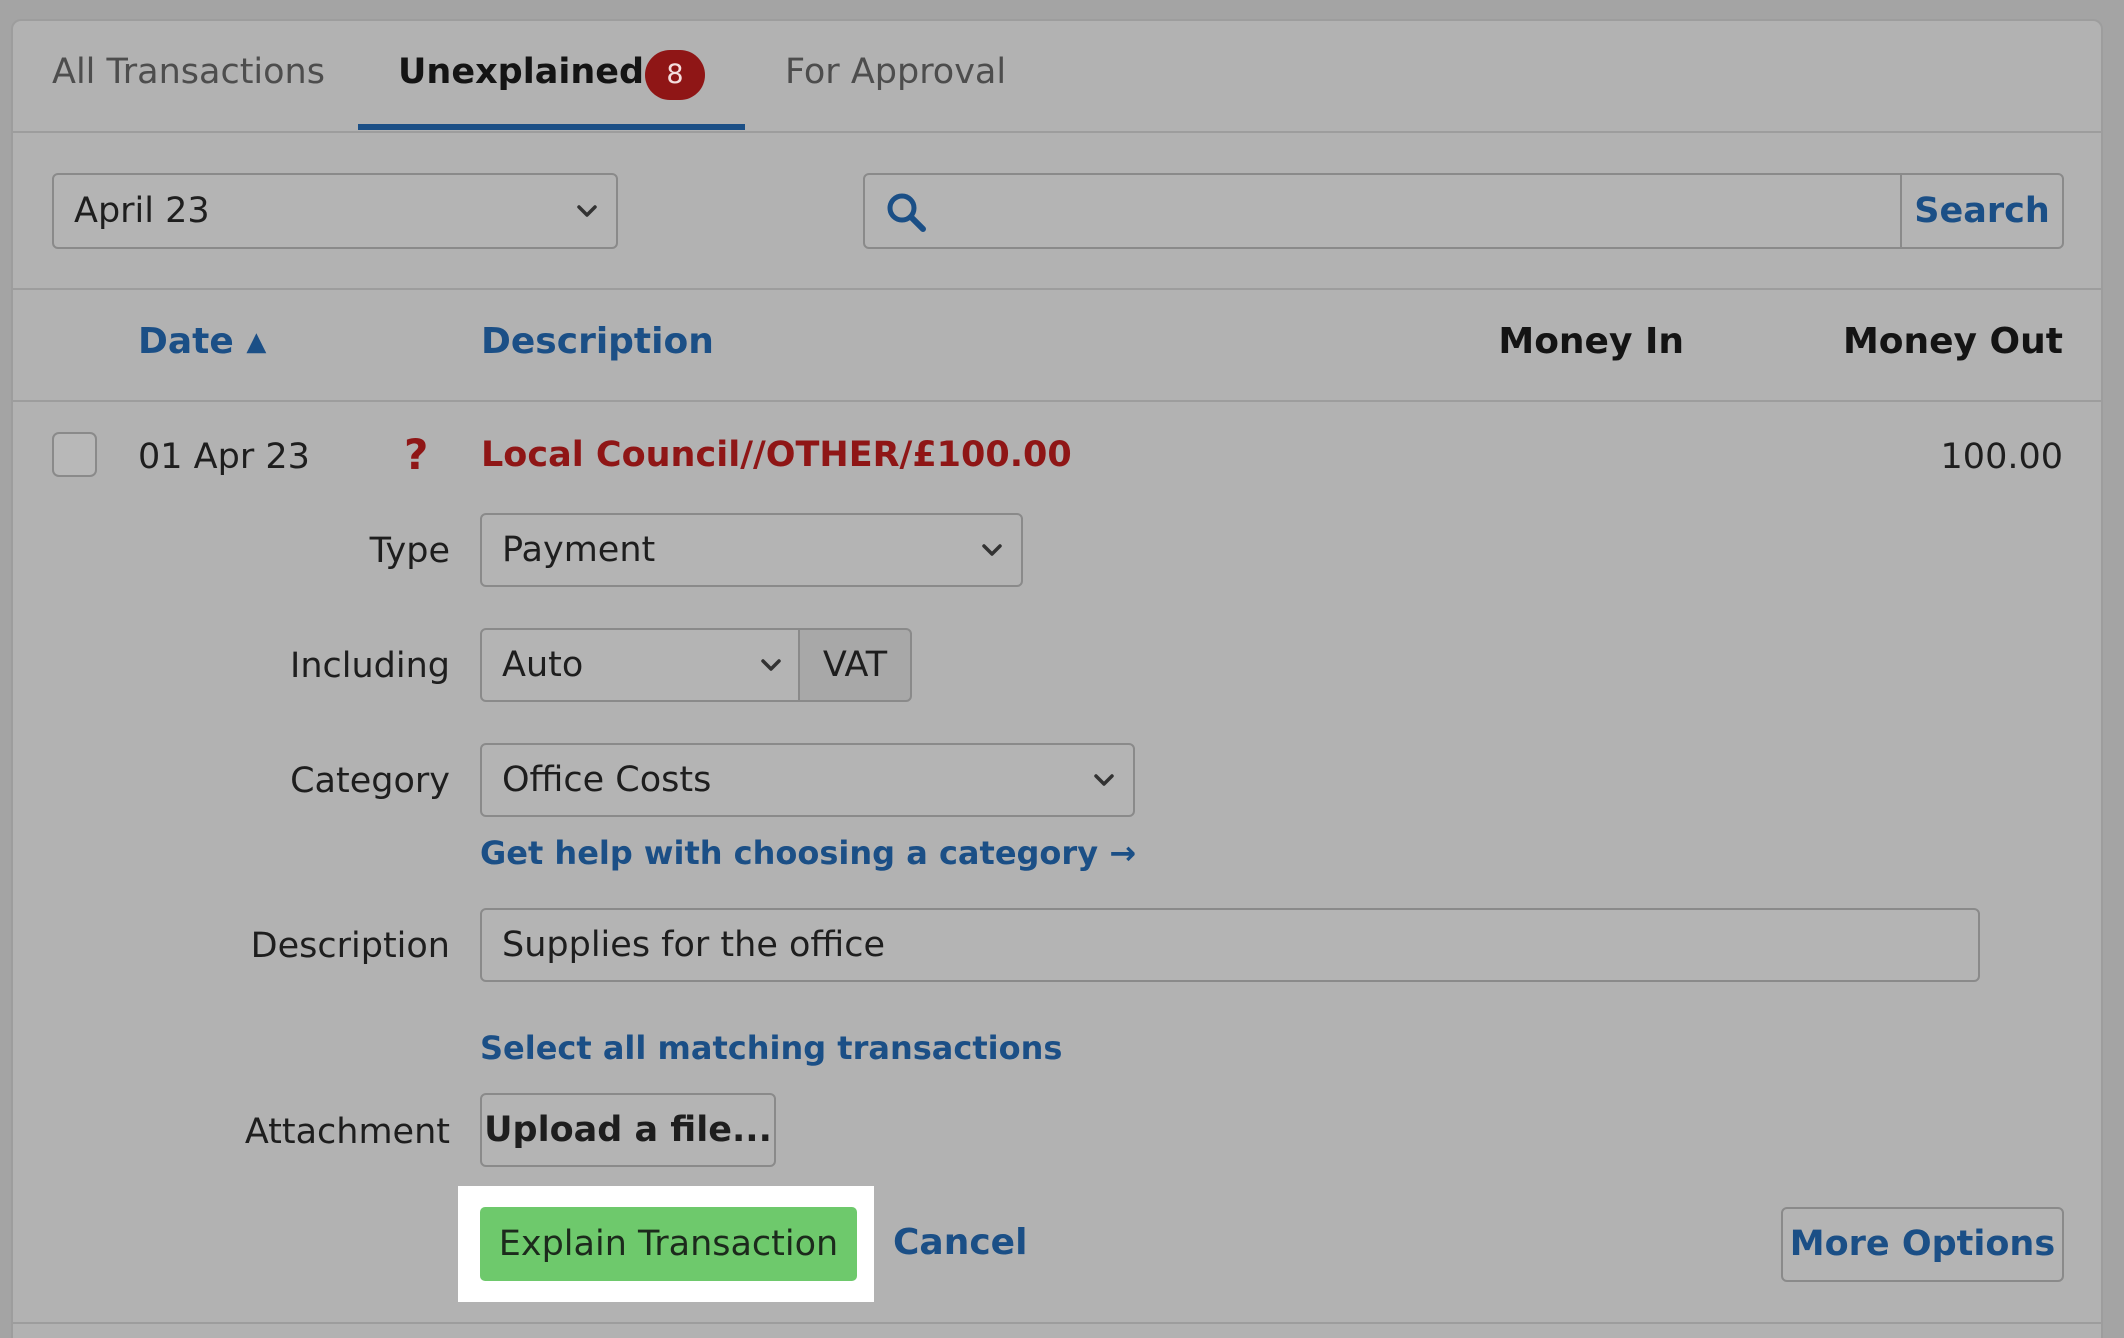 The image size is (2124, 1338). I want to click on column-money-in: Money In, so click(1591, 341).